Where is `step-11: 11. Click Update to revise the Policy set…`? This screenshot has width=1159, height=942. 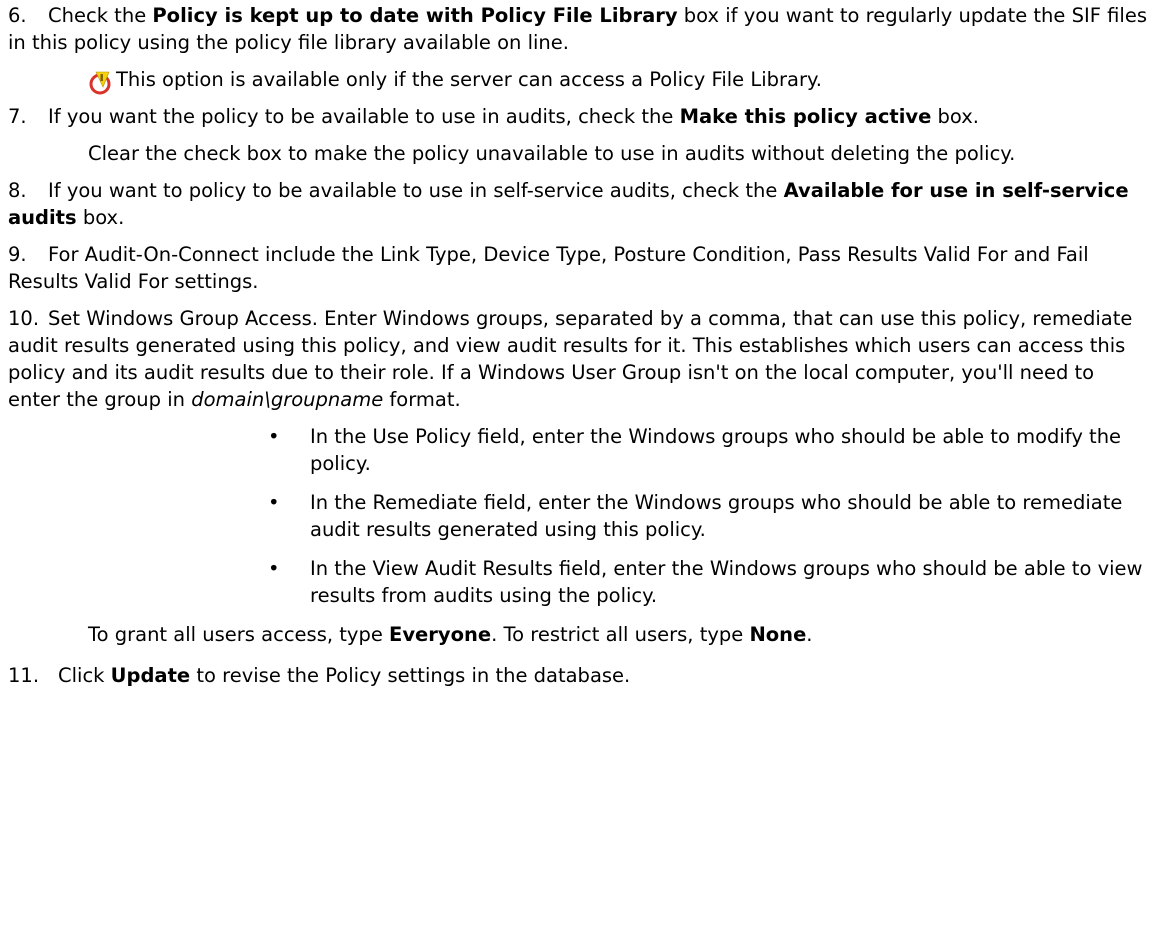
step-11: 11. Click Update to revise the Policy set… is located at coordinates (319, 675).